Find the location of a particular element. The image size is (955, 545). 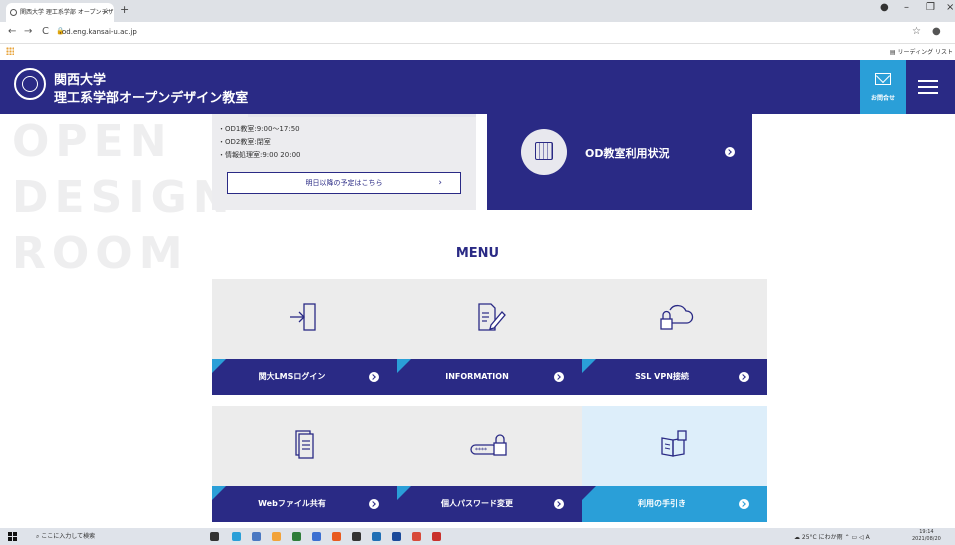

url-field: od.eng.kansai-u.ac.jp is located at coordinates (99, 32).